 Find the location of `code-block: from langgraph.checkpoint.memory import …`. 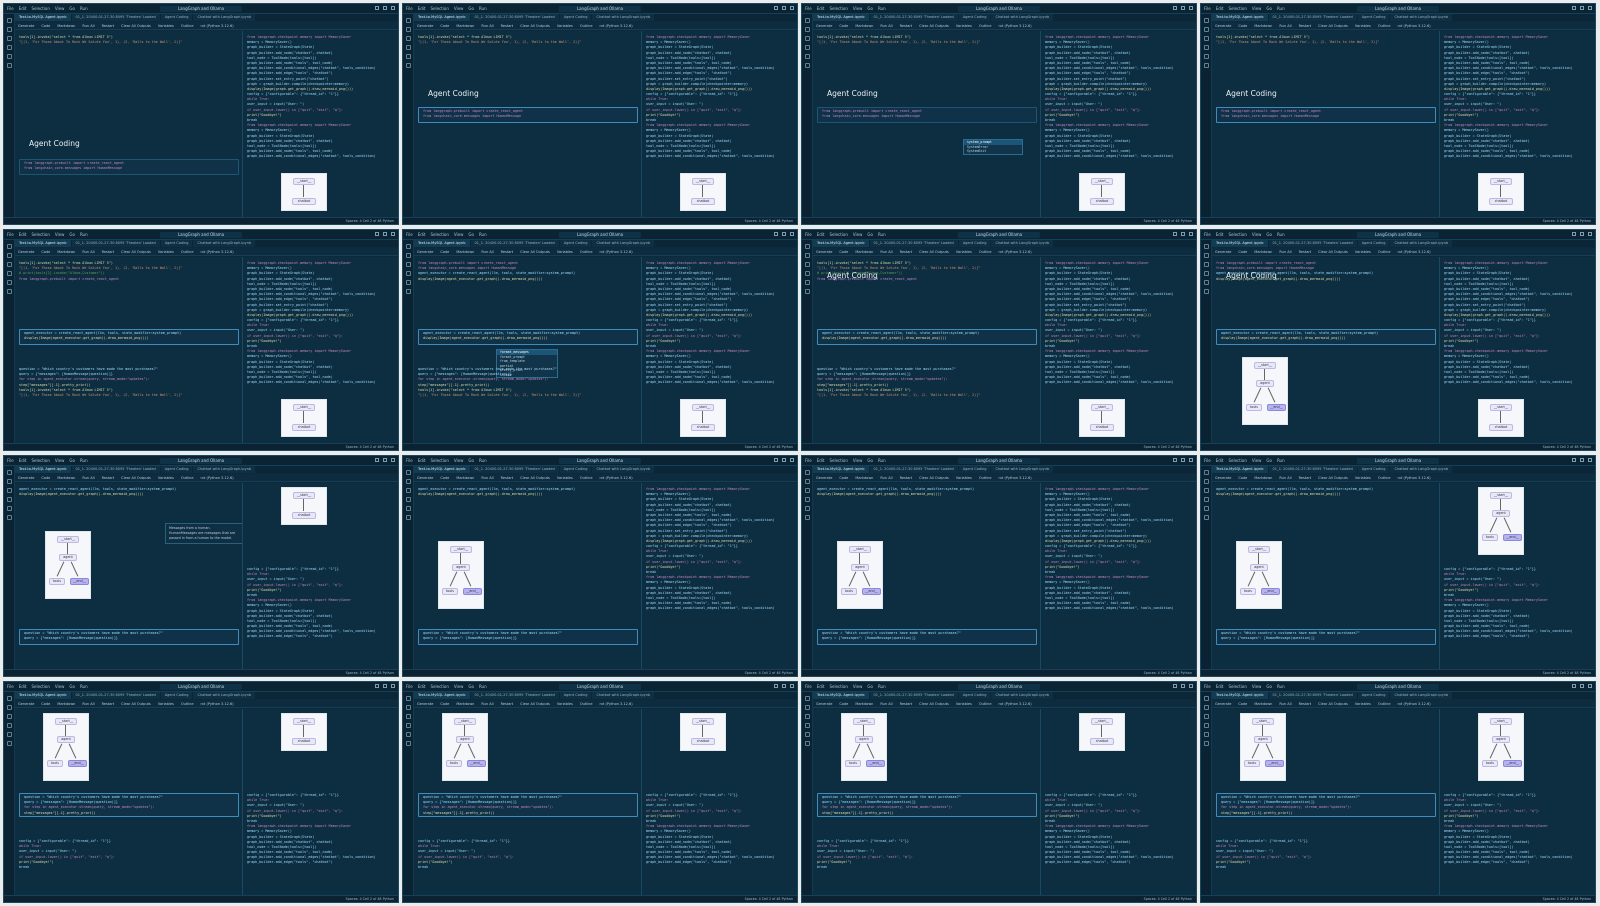

code-block: from langgraph.checkpoint.memory import … is located at coordinates (720, 549).